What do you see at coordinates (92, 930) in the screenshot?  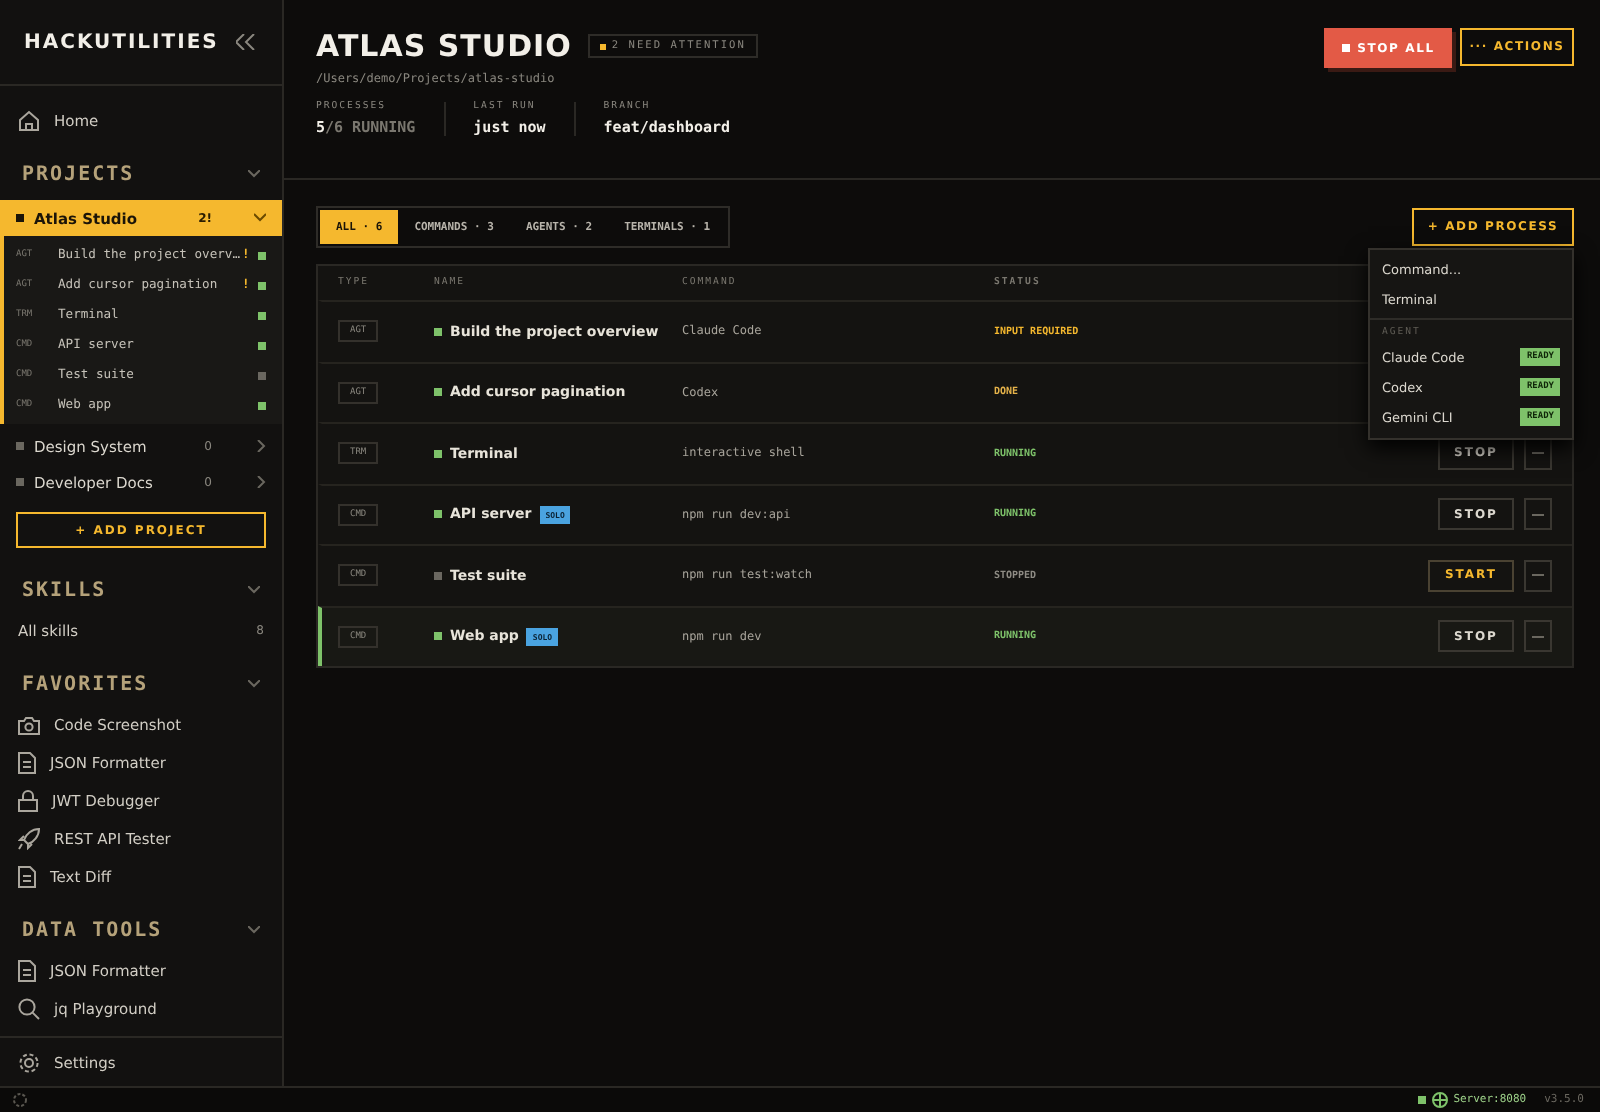 I see `section-title: DATA TOOLS` at bounding box center [92, 930].